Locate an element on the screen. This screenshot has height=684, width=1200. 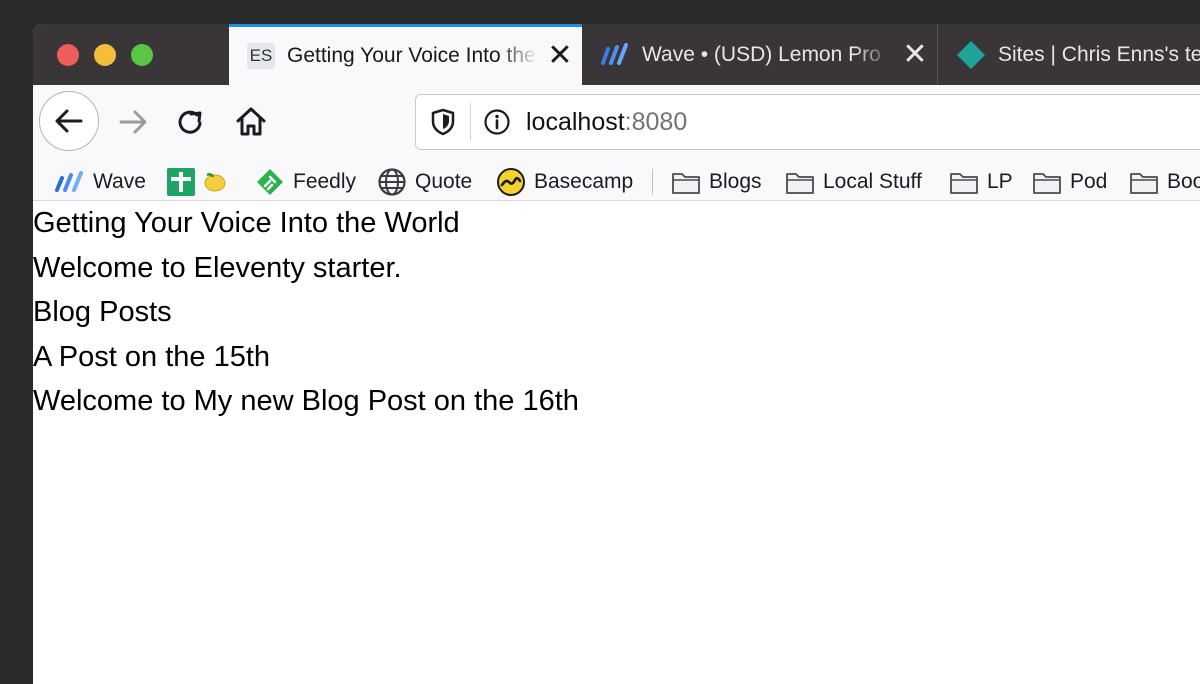
wave-icon is located at coordinates (69, 181).